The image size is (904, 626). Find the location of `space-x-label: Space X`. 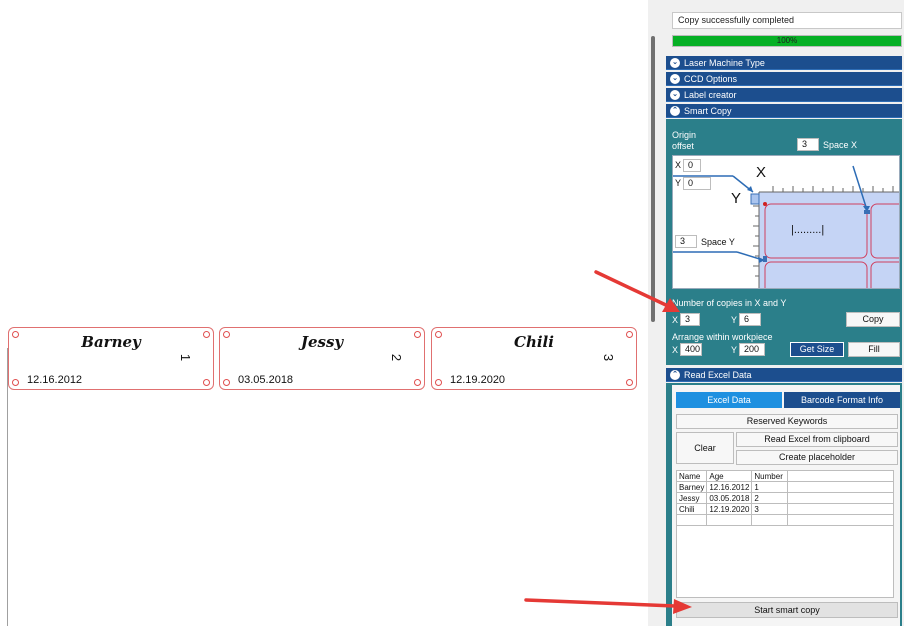

space-x-label: Space X is located at coordinates (840, 145).